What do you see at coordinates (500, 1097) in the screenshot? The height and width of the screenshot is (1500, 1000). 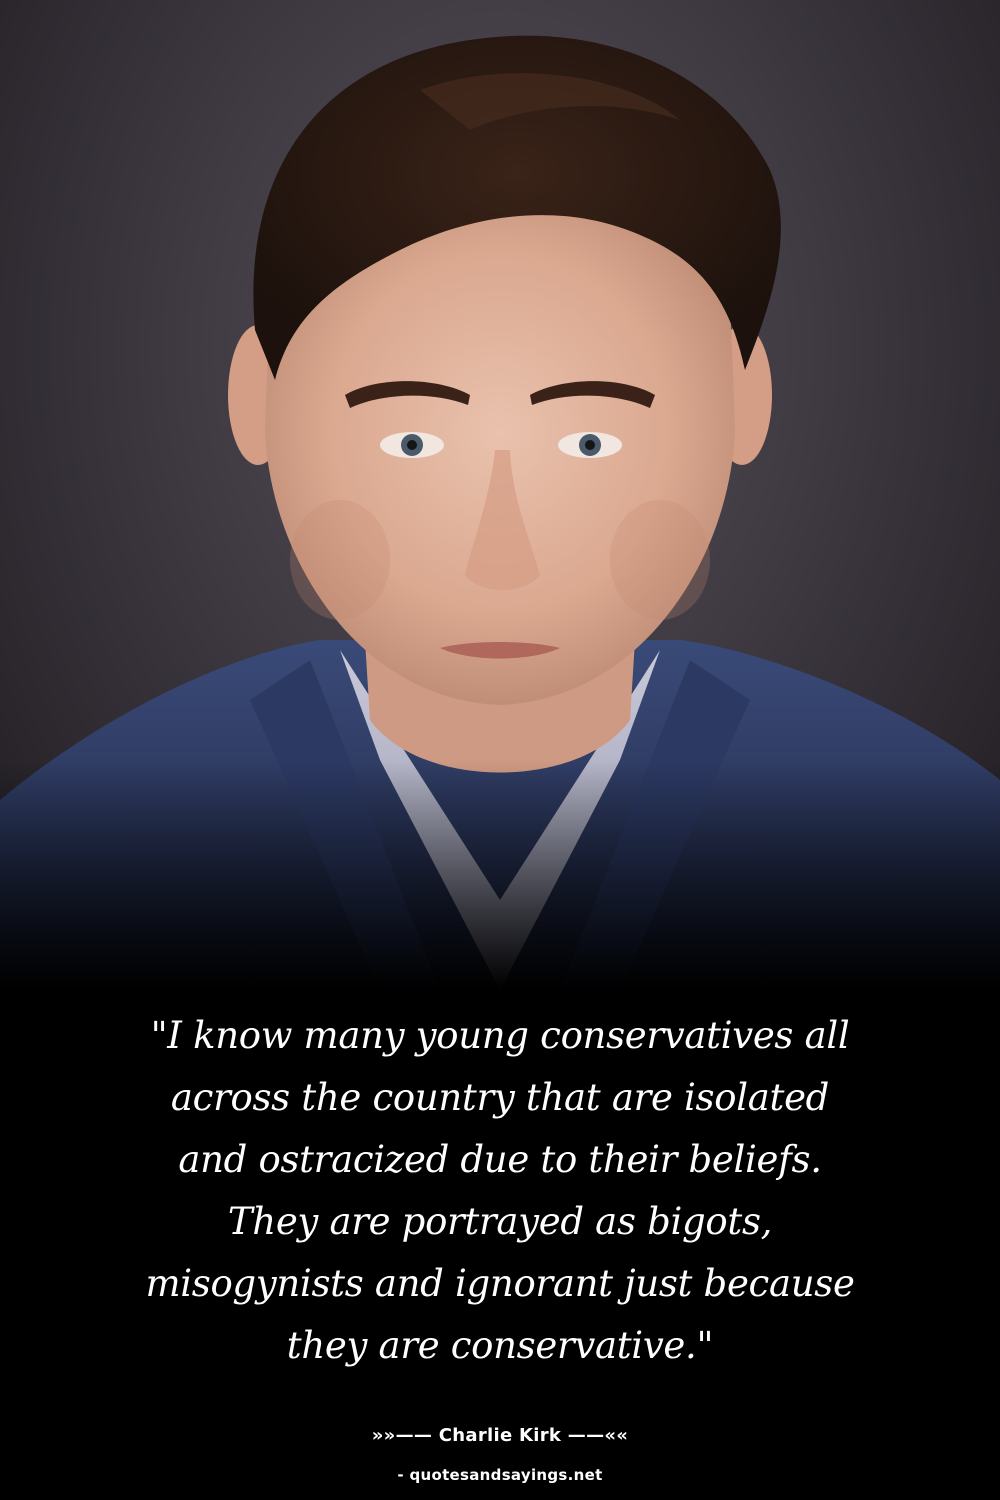 I see `quote-line: across the country that are isolated` at bounding box center [500, 1097].